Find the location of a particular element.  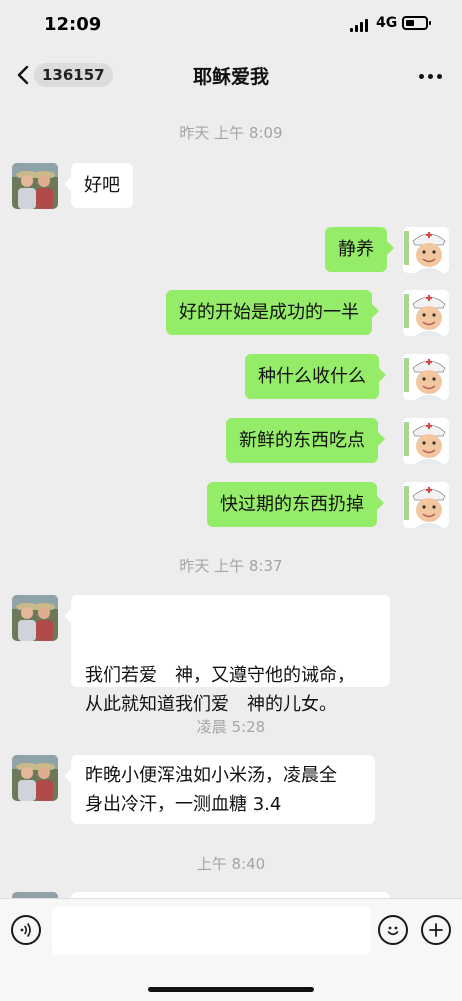

message-bubble-received: 我们若爱 神，又遵守他的诫命， 从此就知道我们爱 神的儿女。 is located at coordinates (227, 697).